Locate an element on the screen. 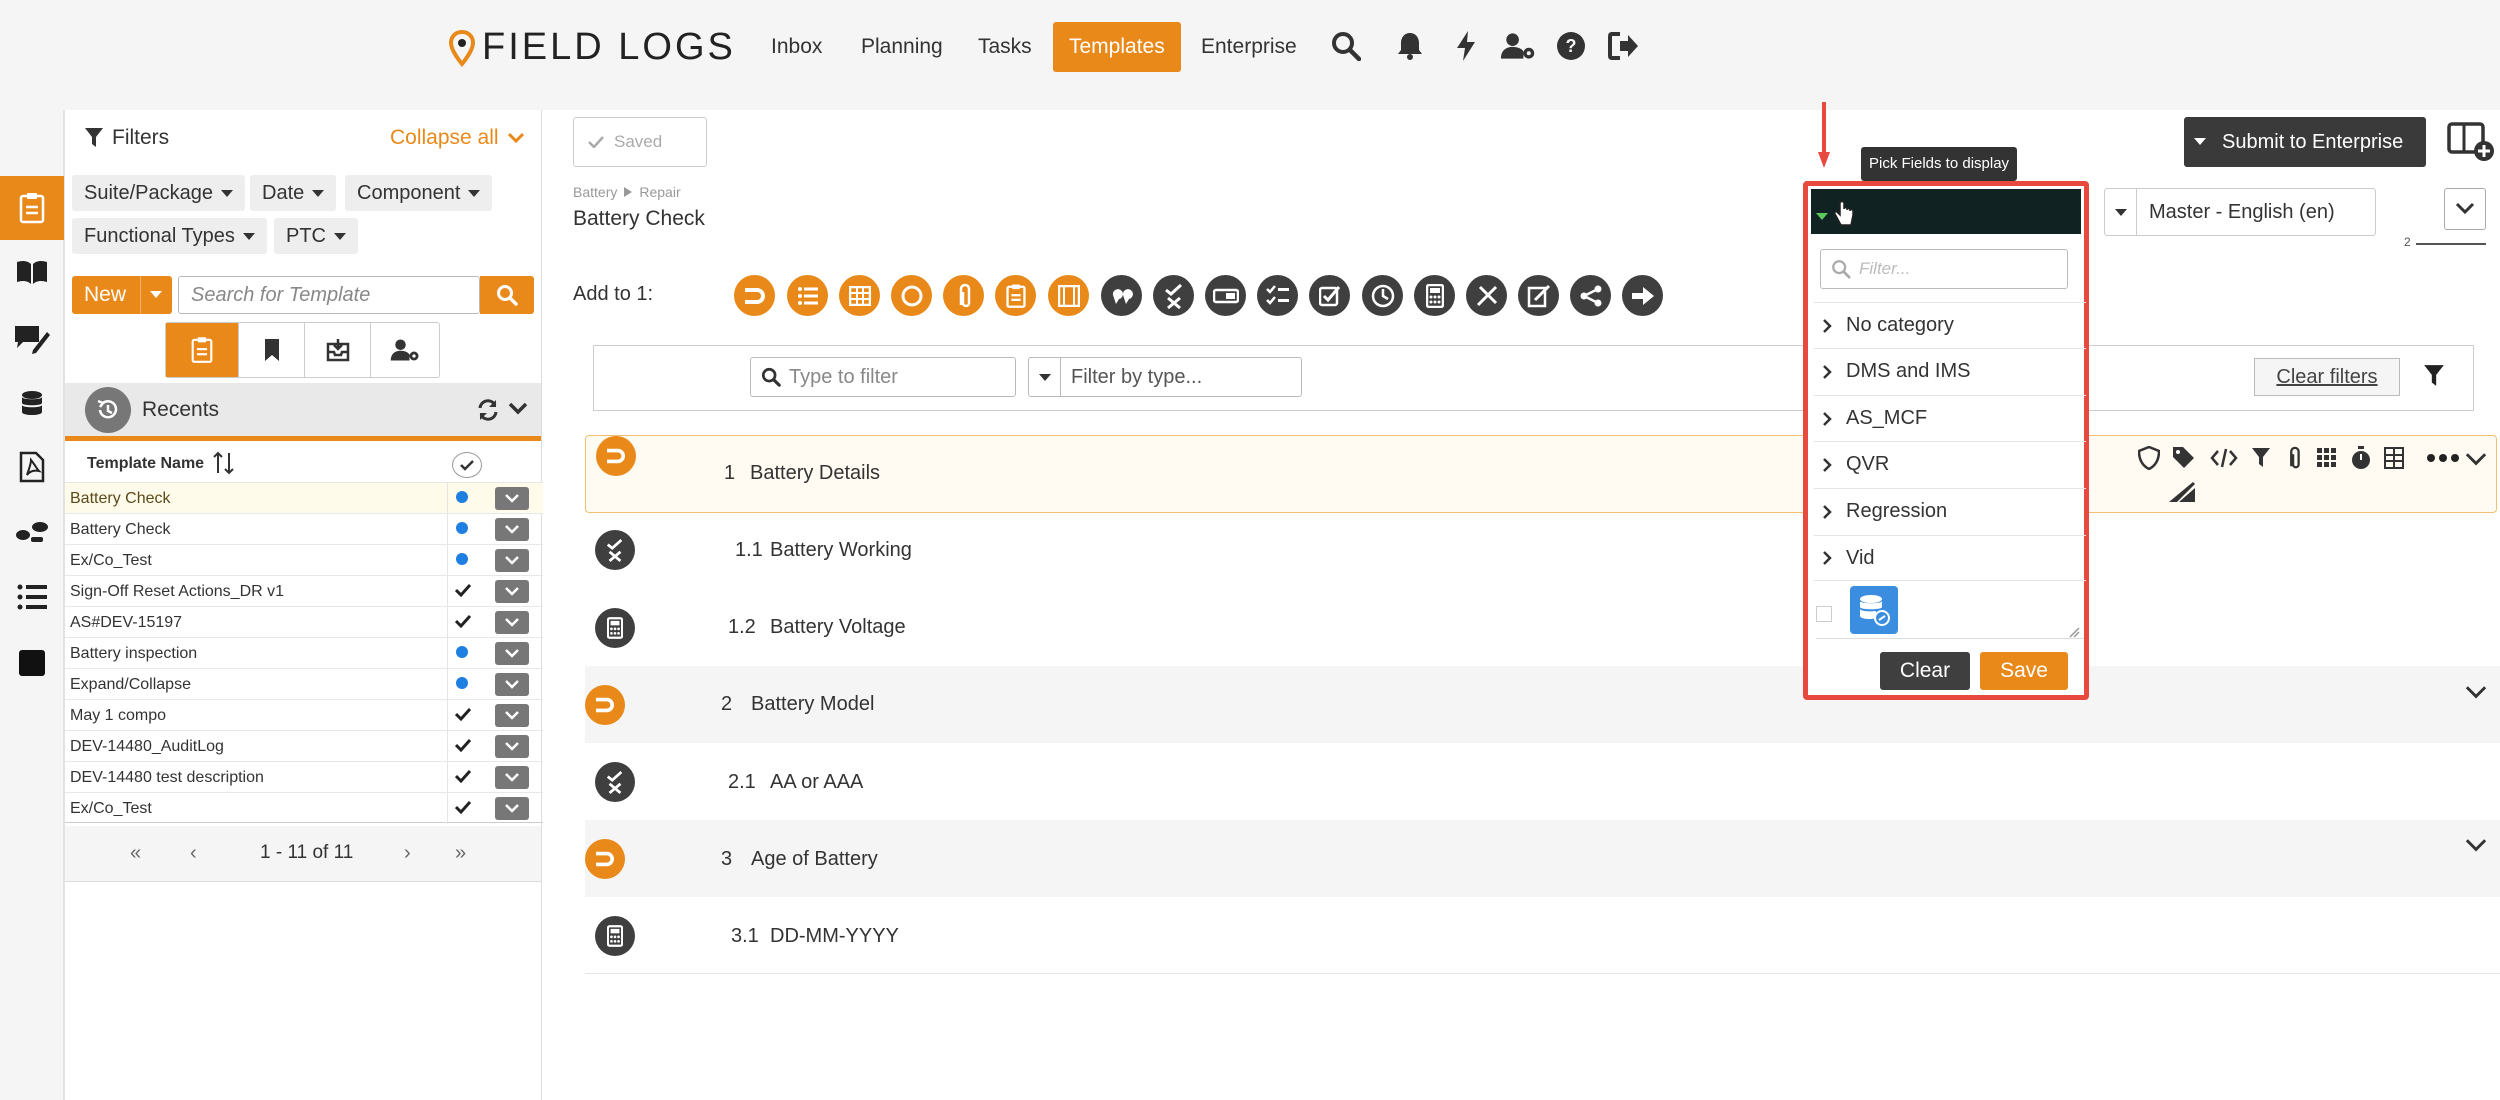  filter-chip-functional-types: Functional Types is located at coordinates (169, 236).